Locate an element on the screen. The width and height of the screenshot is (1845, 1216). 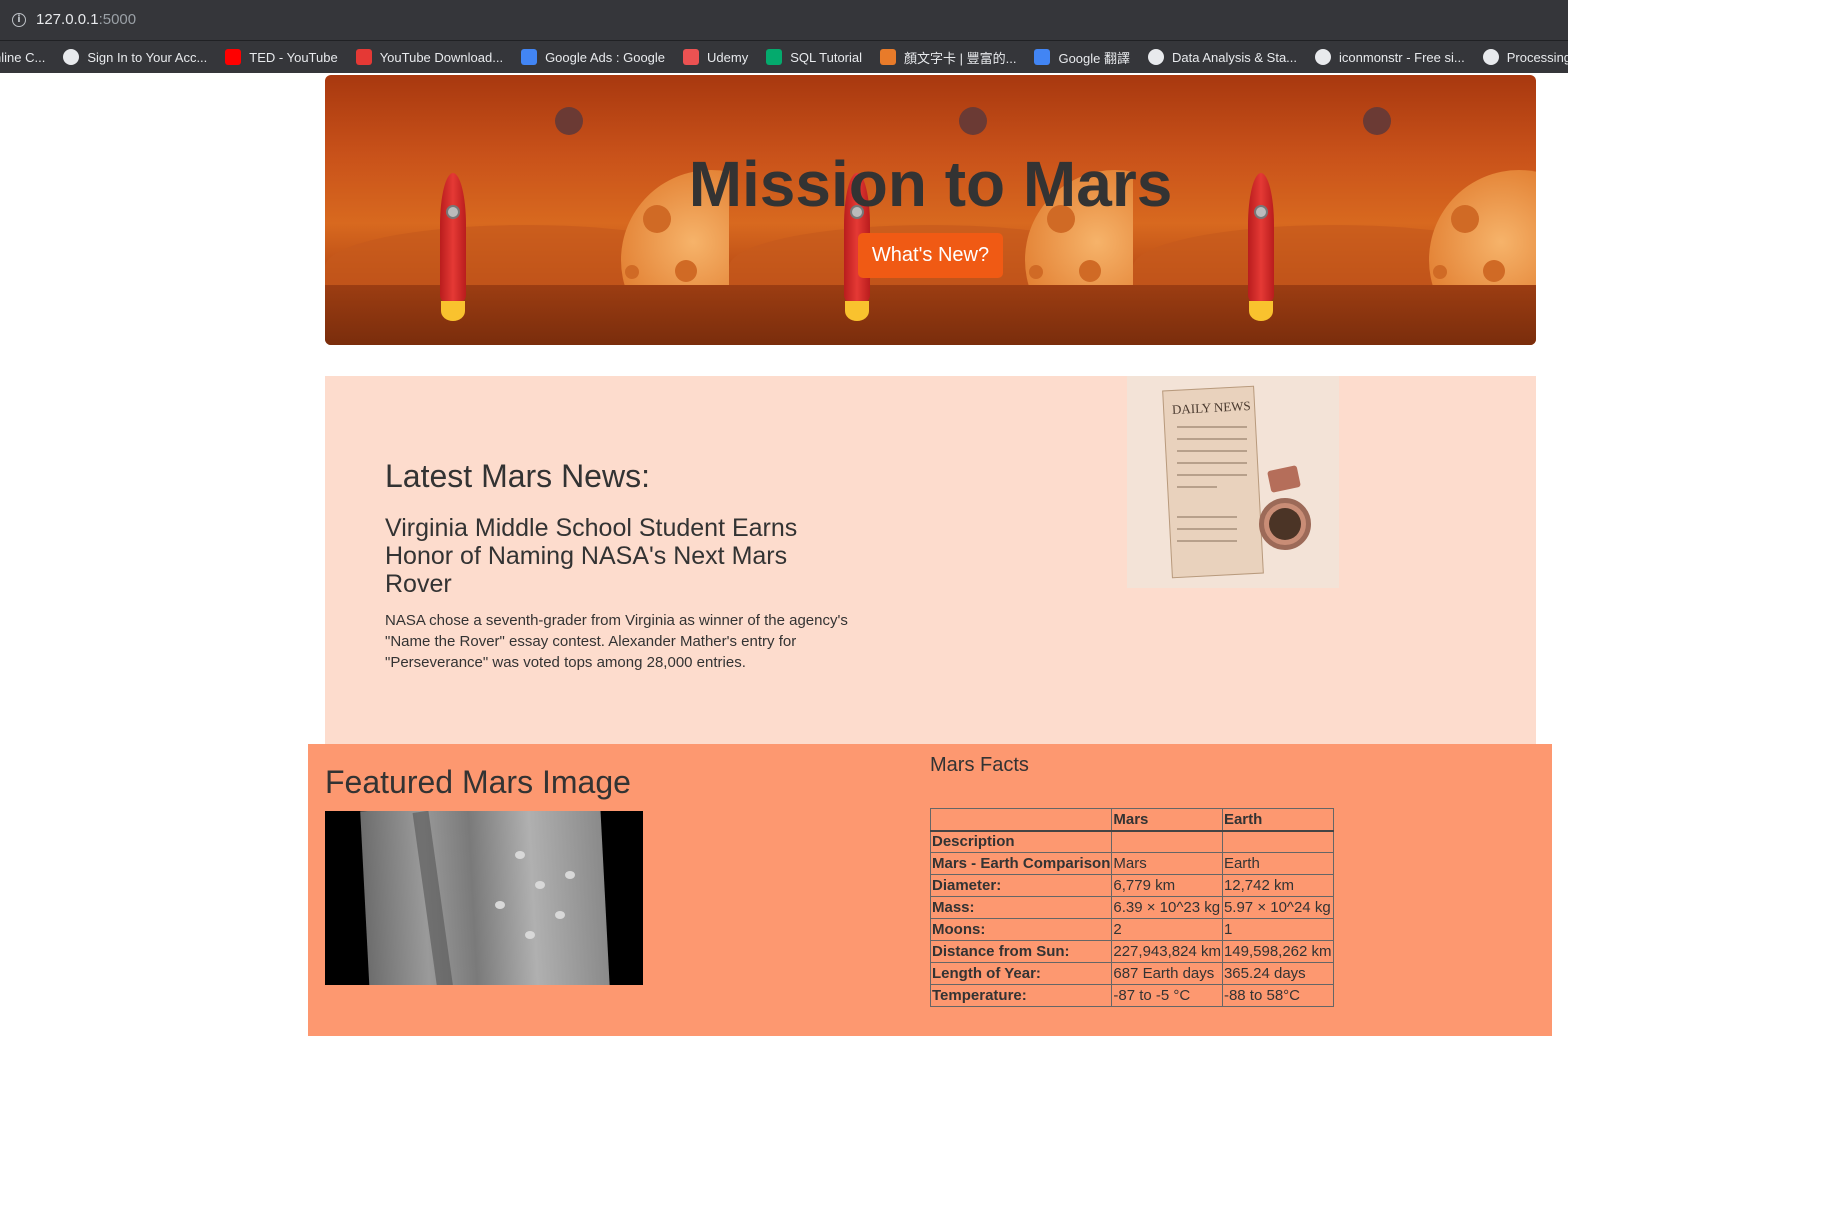
udemy-icon is located at coordinates (691, 57).